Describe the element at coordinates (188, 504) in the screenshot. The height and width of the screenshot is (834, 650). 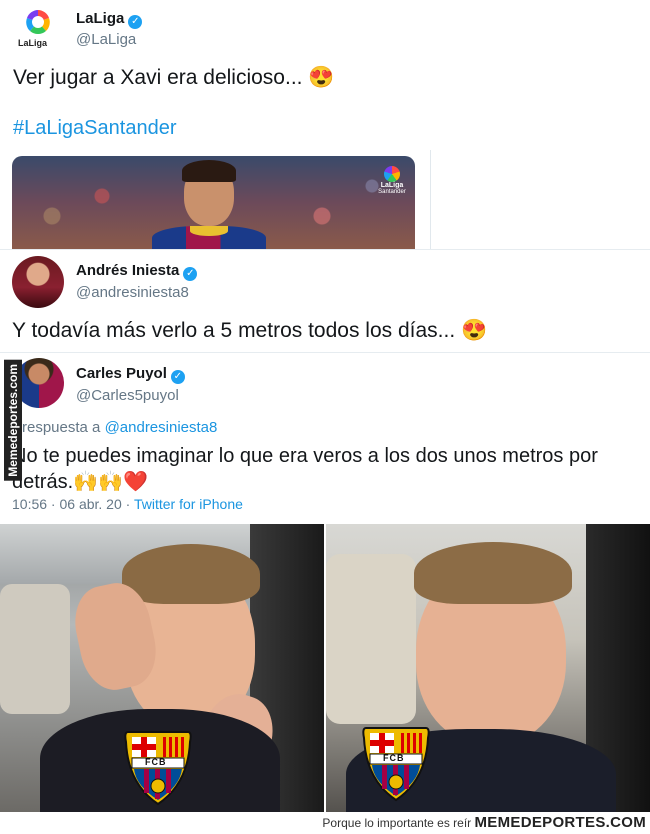
I see `tweet-source-link: Twitter for iPhone` at that location.